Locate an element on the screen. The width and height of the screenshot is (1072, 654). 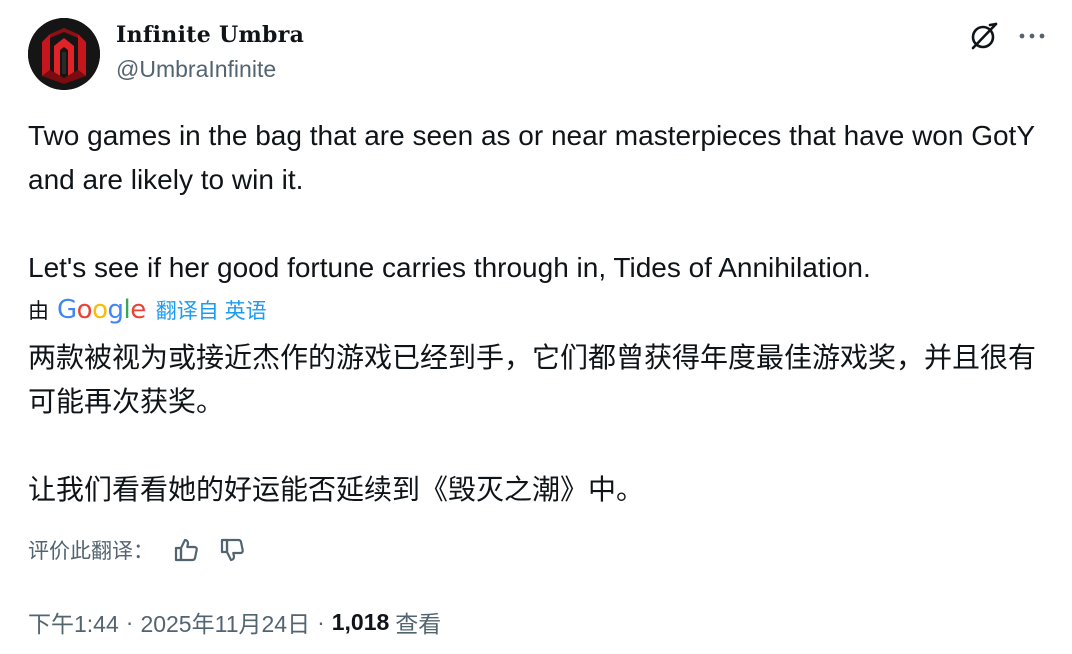
tweet-meta: 下午1:44 · 2025年11月24日 · 1,018 查看 is located at coordinates (234, 622).